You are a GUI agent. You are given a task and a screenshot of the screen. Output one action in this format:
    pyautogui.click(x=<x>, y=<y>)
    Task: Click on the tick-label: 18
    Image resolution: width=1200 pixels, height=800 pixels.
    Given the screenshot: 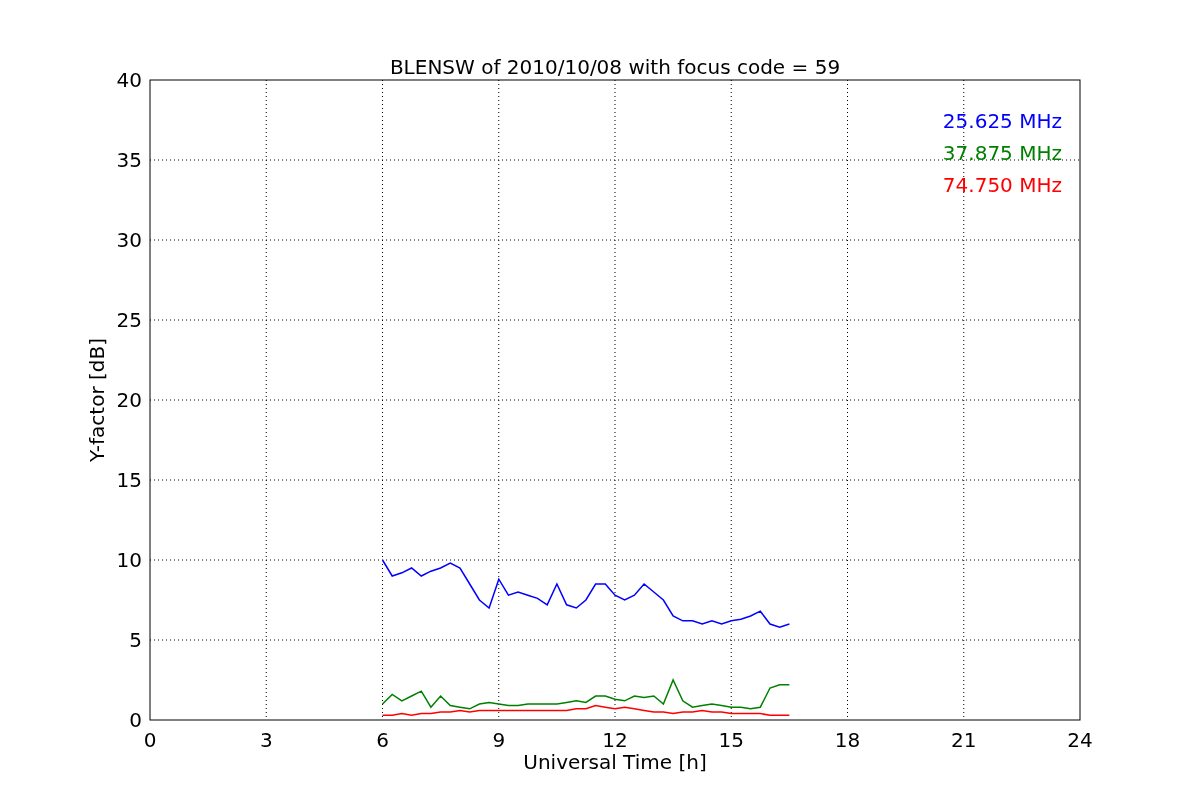 What is the action you would take?
    pyautogui.click(x=847, y=740)
    